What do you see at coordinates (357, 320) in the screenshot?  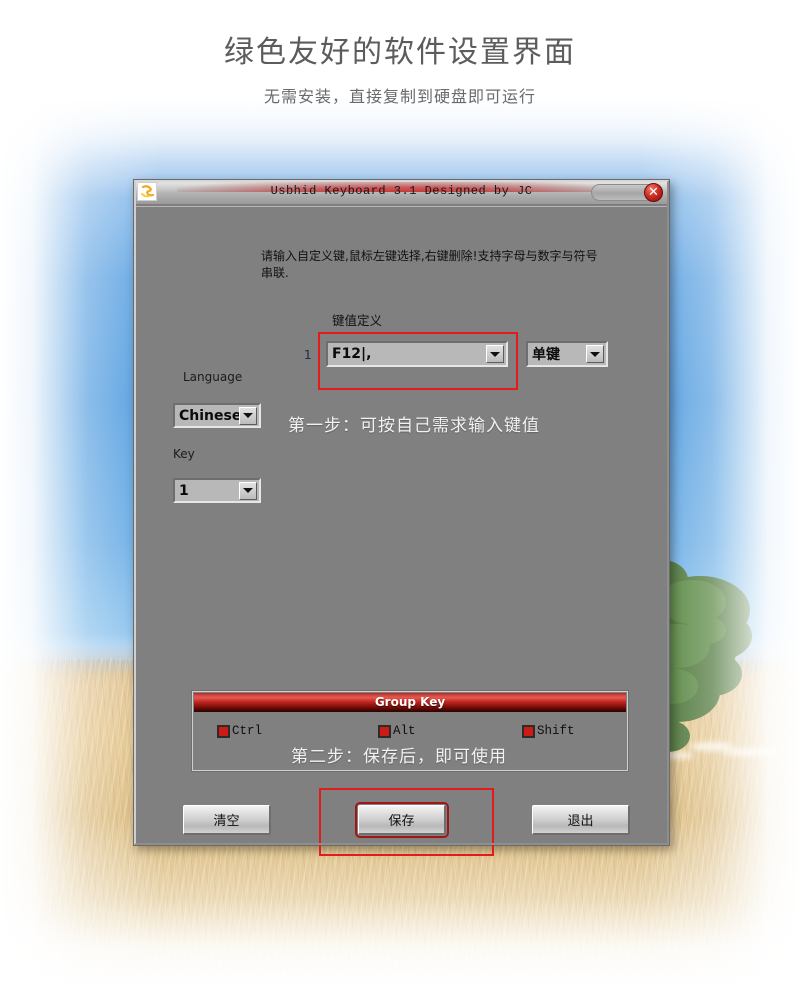 I see `keydef-label: 键值定义` at bounding box center [357, 320].